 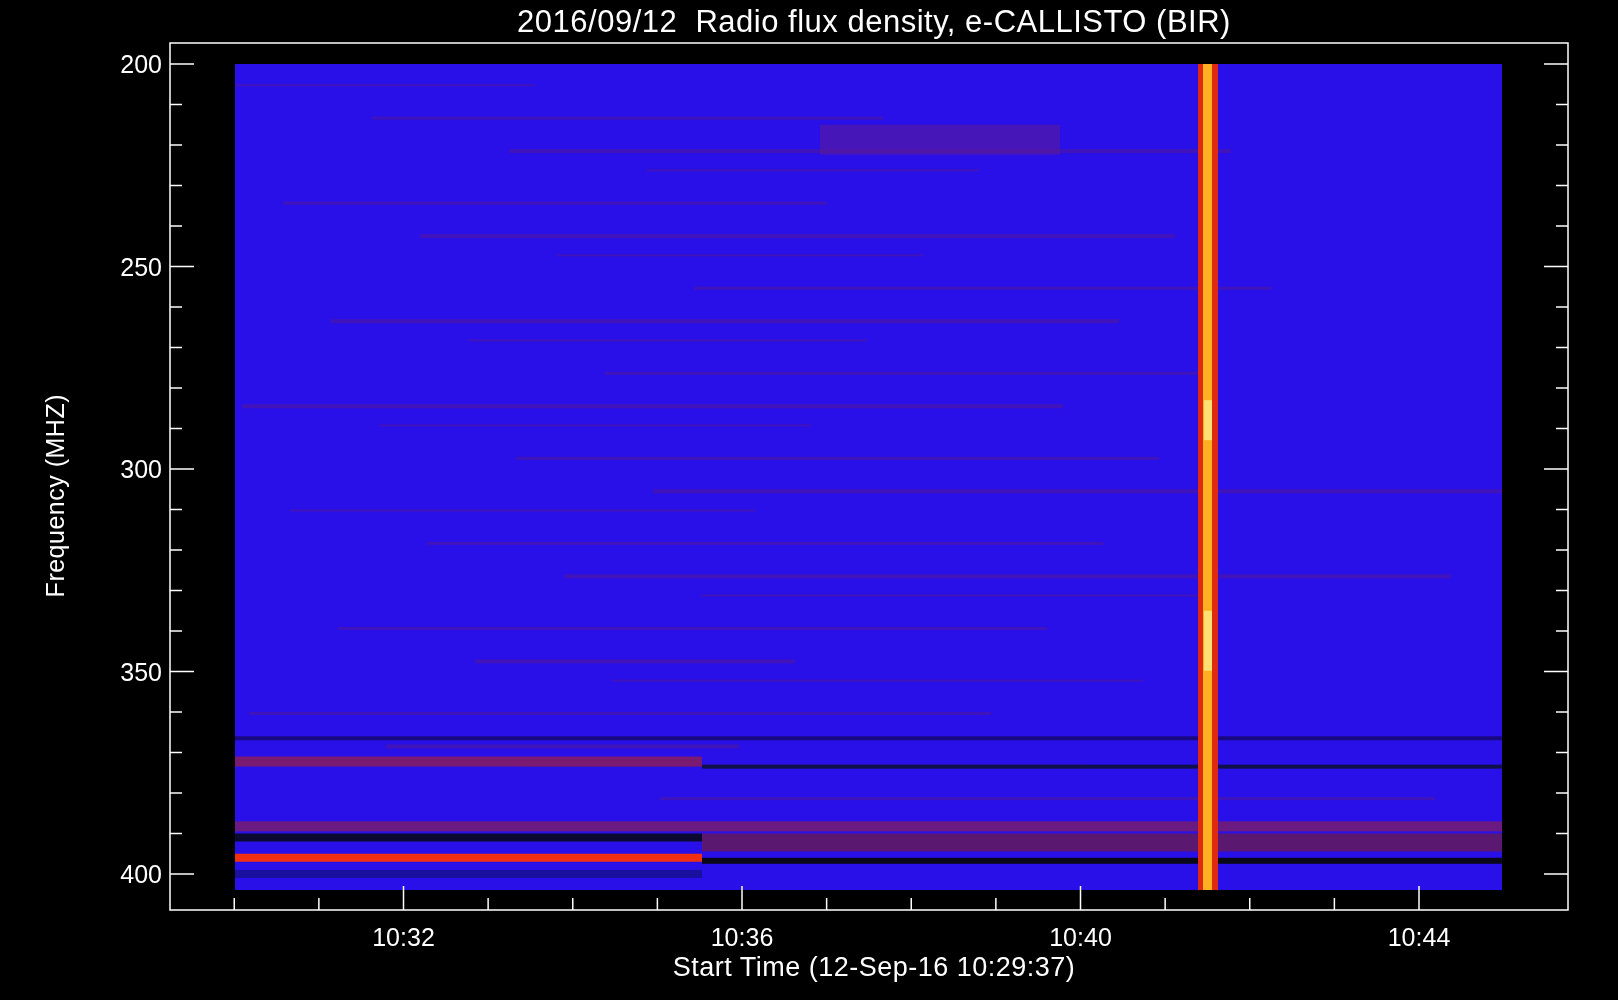 I want to click on y-tick-label: 200, so click(x=141, y=64).